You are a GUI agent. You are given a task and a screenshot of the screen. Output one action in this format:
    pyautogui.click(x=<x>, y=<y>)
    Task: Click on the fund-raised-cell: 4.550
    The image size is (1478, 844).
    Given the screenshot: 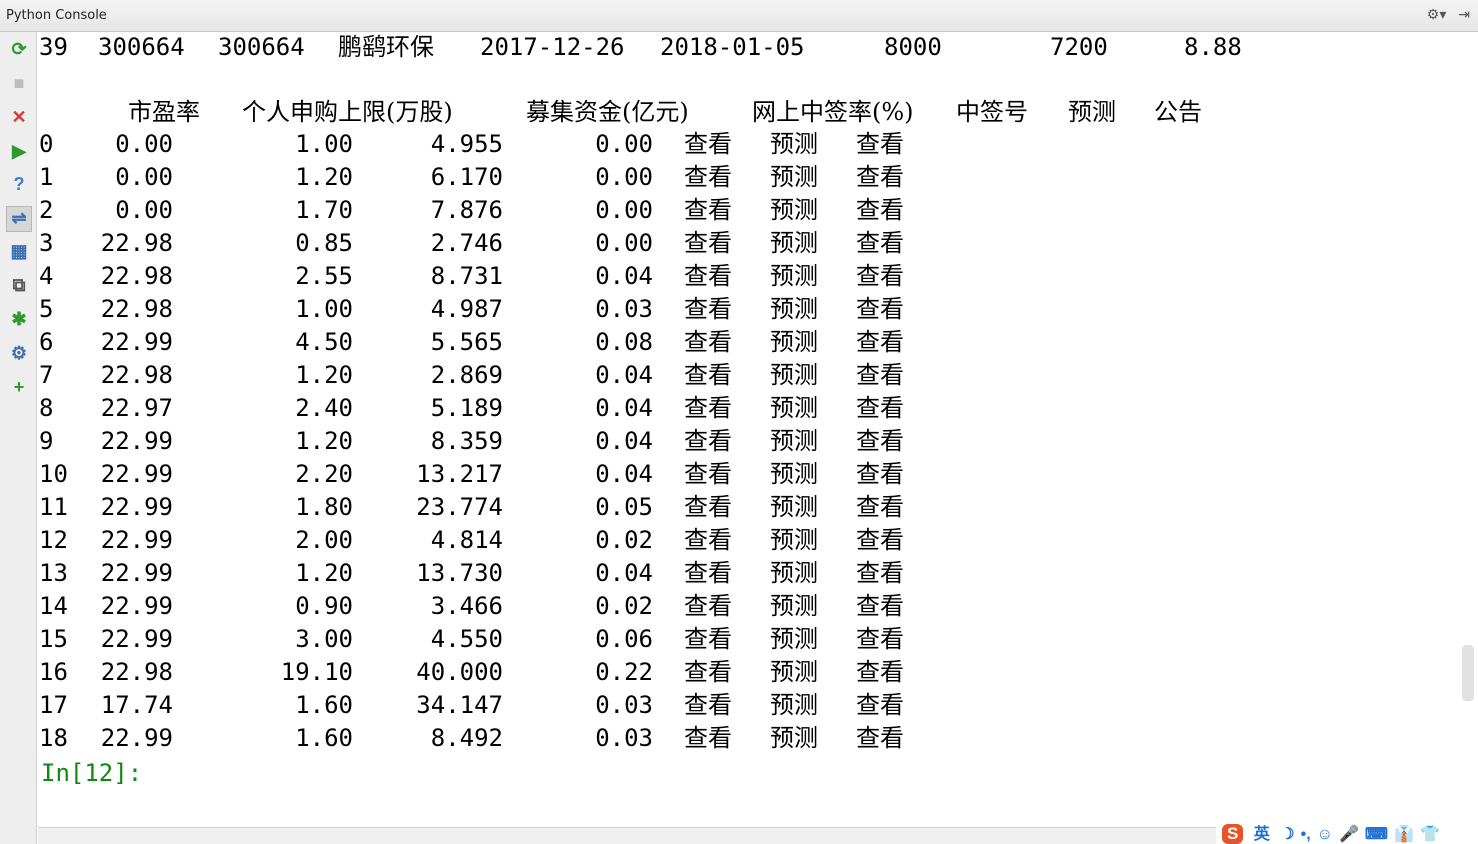 What is the action you would take?
    pyautogui.click(x=466, y=639)
    